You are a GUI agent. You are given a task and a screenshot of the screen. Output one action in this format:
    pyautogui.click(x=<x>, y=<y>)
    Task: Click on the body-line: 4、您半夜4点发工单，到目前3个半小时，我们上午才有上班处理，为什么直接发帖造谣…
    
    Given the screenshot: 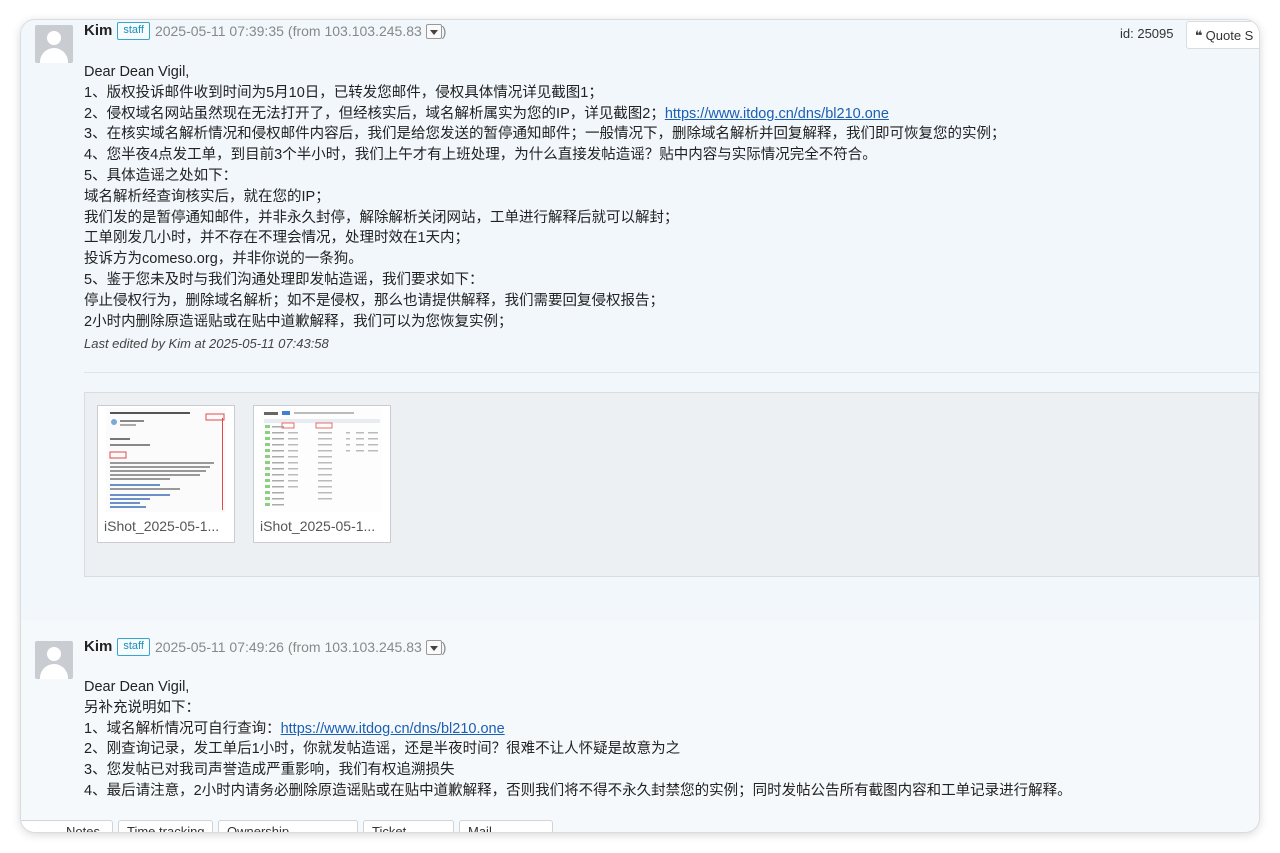 What is the action you would take?
    pyautogui.click(x=480, y=155)
    